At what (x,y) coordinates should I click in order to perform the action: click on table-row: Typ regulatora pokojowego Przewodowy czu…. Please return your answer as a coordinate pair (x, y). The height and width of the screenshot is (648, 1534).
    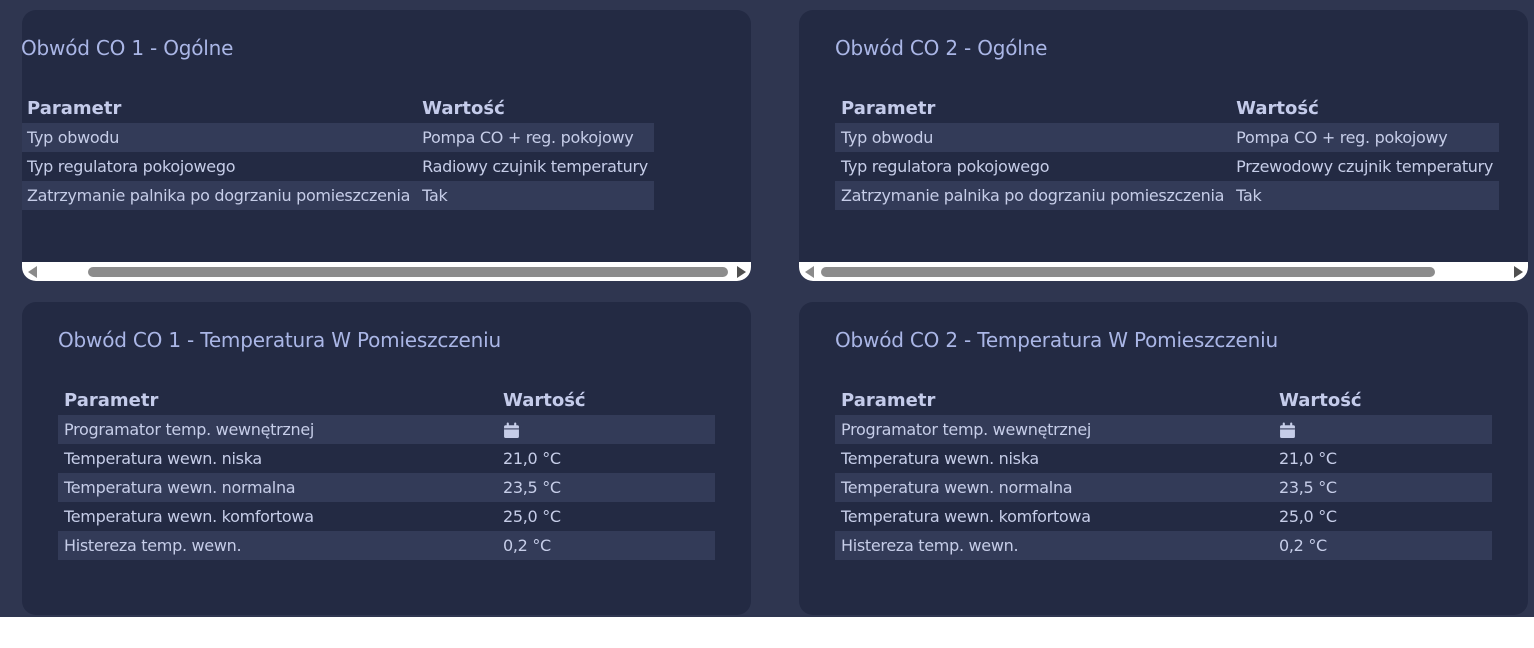
    Looking at the image, I should click on (1167, 166).